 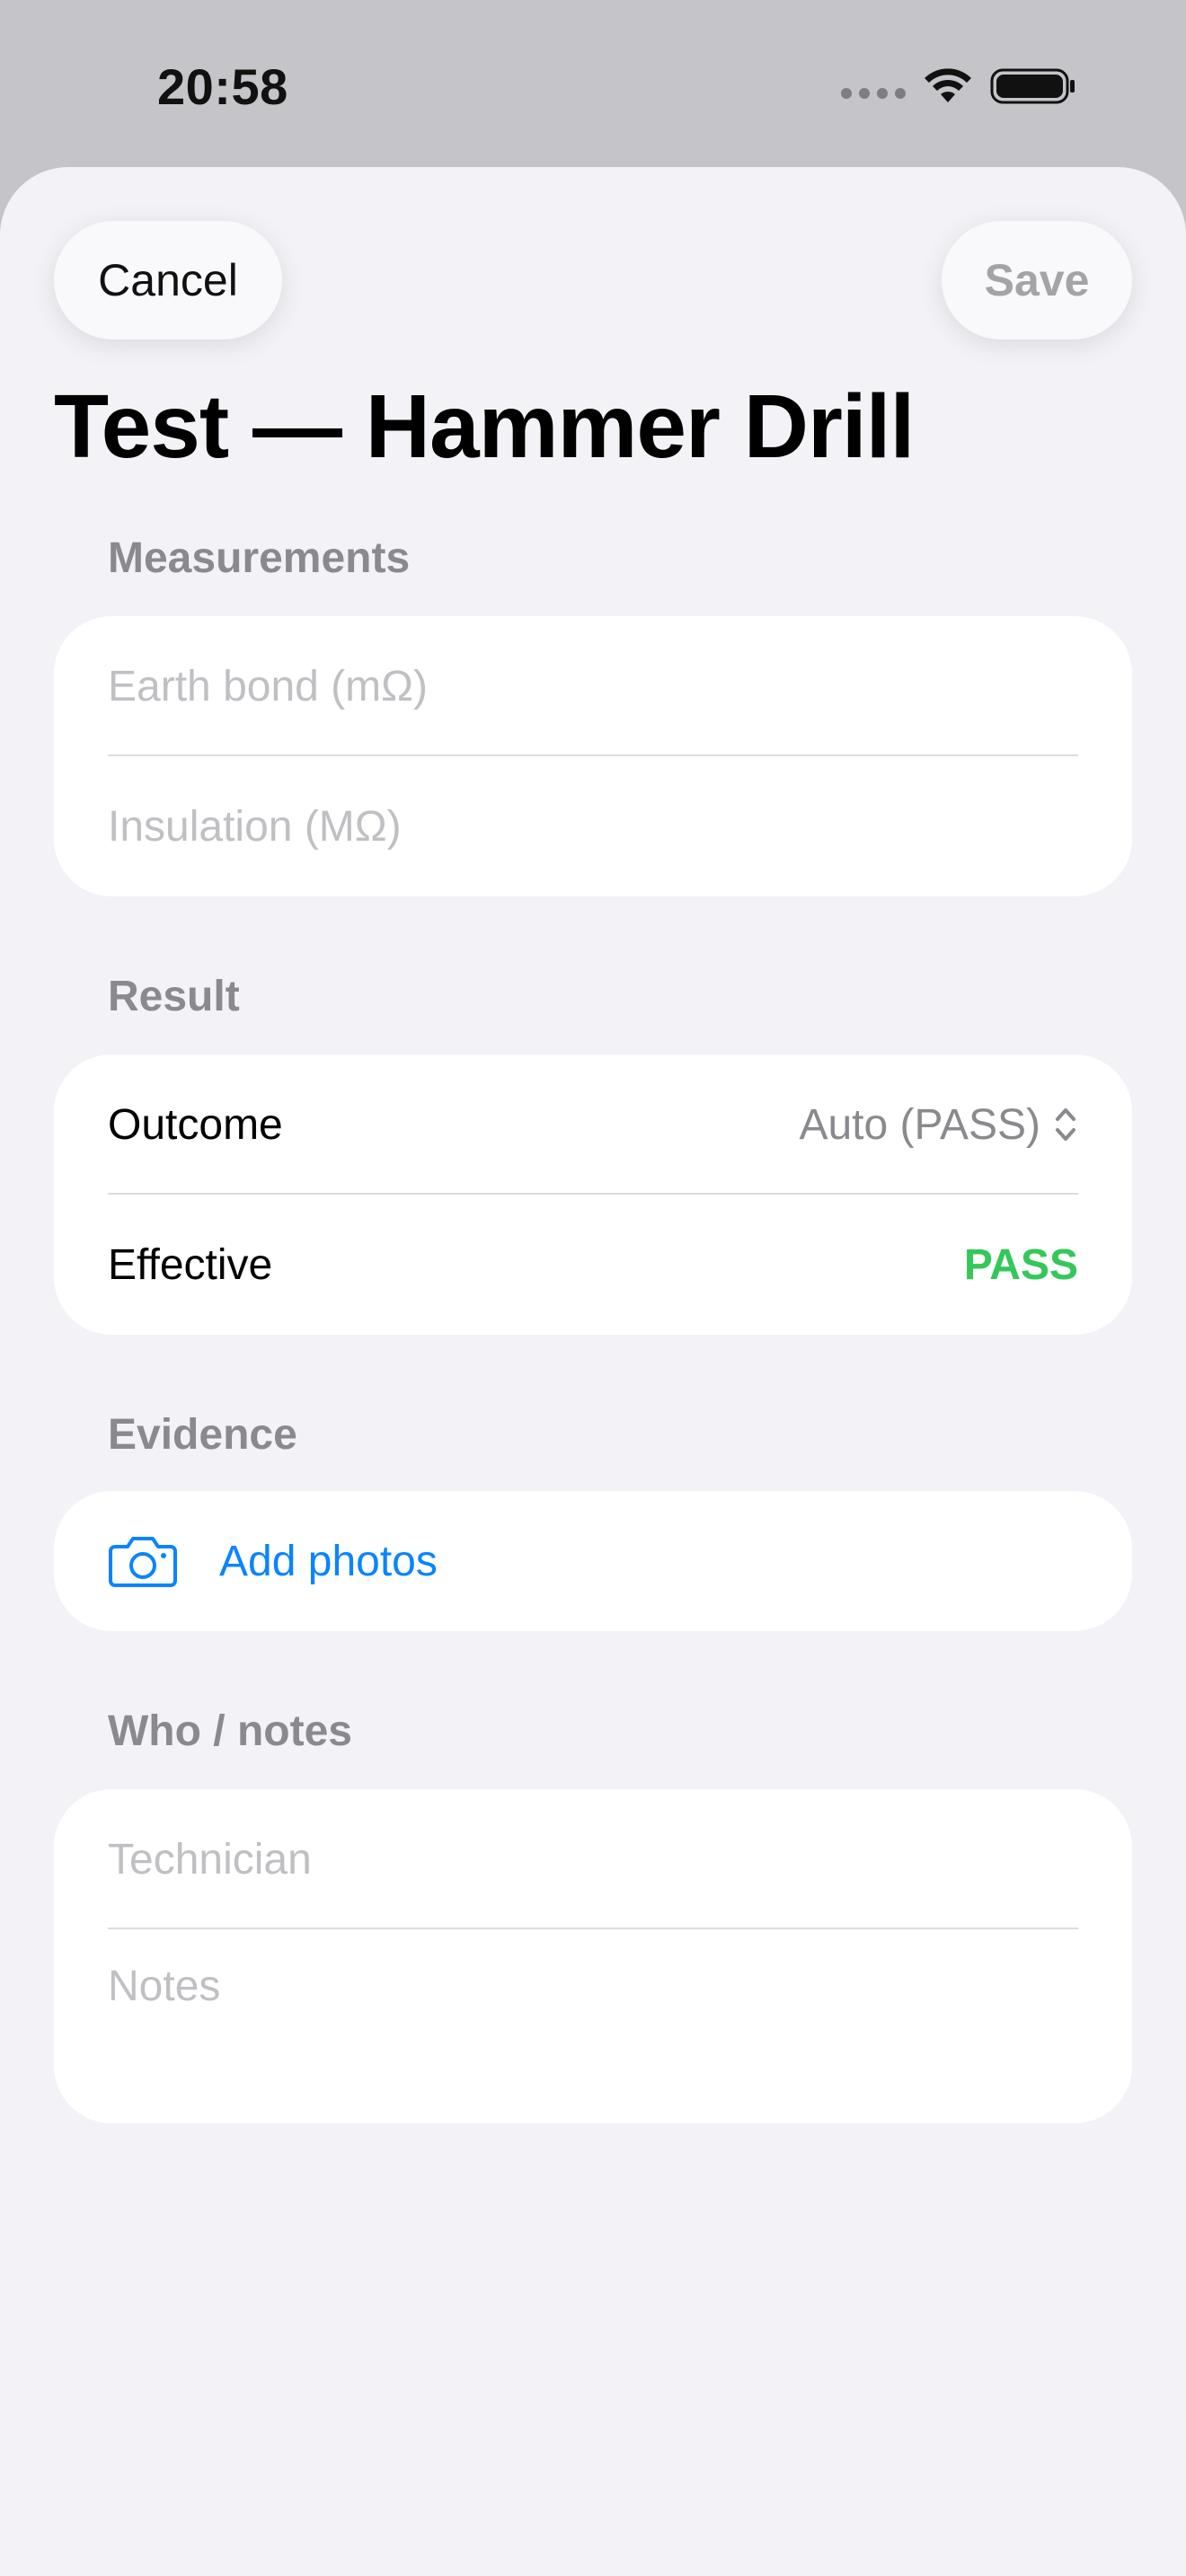 I want to click on outcome-row: Outcome Auto (PASS), so click(x=593, y=1124).